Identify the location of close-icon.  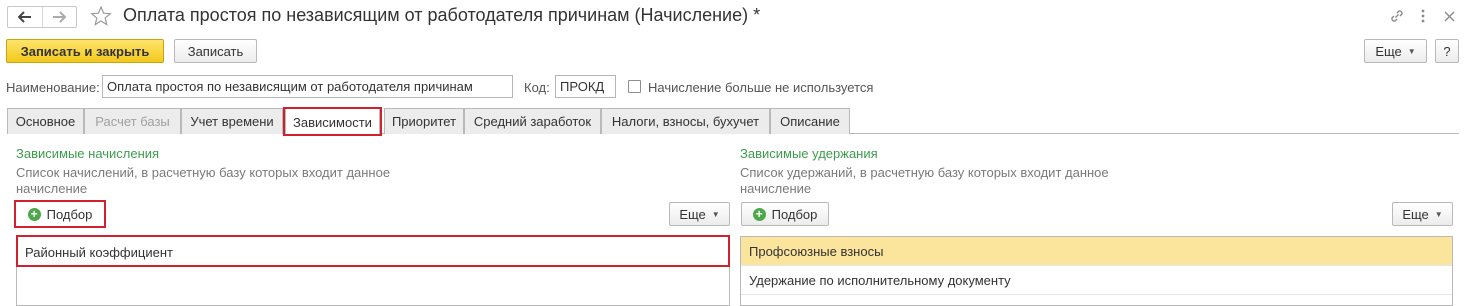
(1449, 16).